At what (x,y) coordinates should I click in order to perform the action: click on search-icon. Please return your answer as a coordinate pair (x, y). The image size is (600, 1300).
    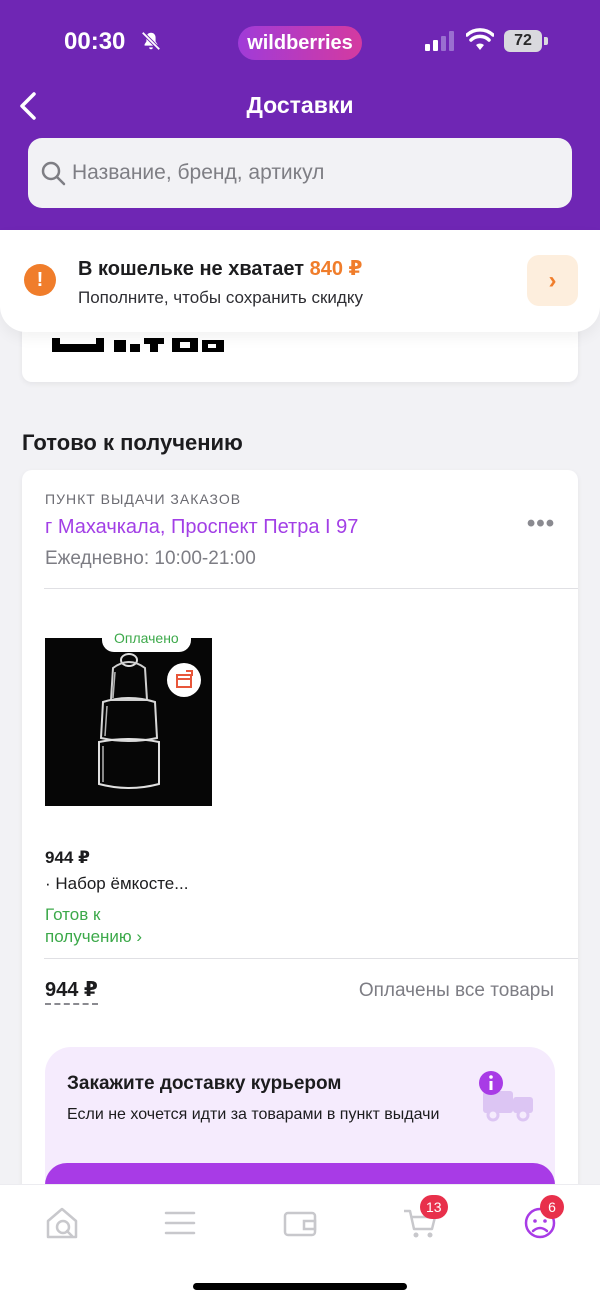
    Looking at the image, I should click on (53, 173).